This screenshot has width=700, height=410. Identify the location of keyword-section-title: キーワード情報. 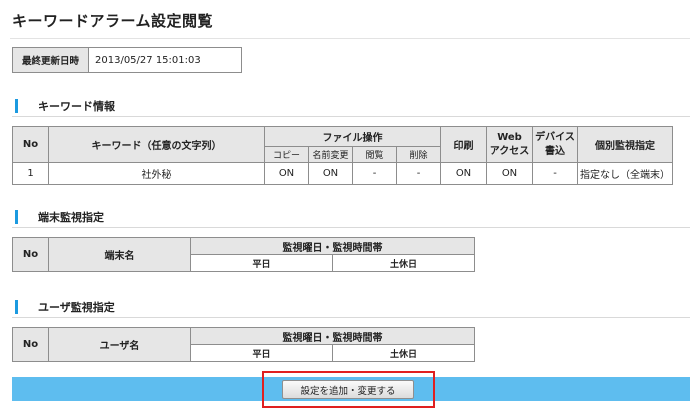
(76, 106).